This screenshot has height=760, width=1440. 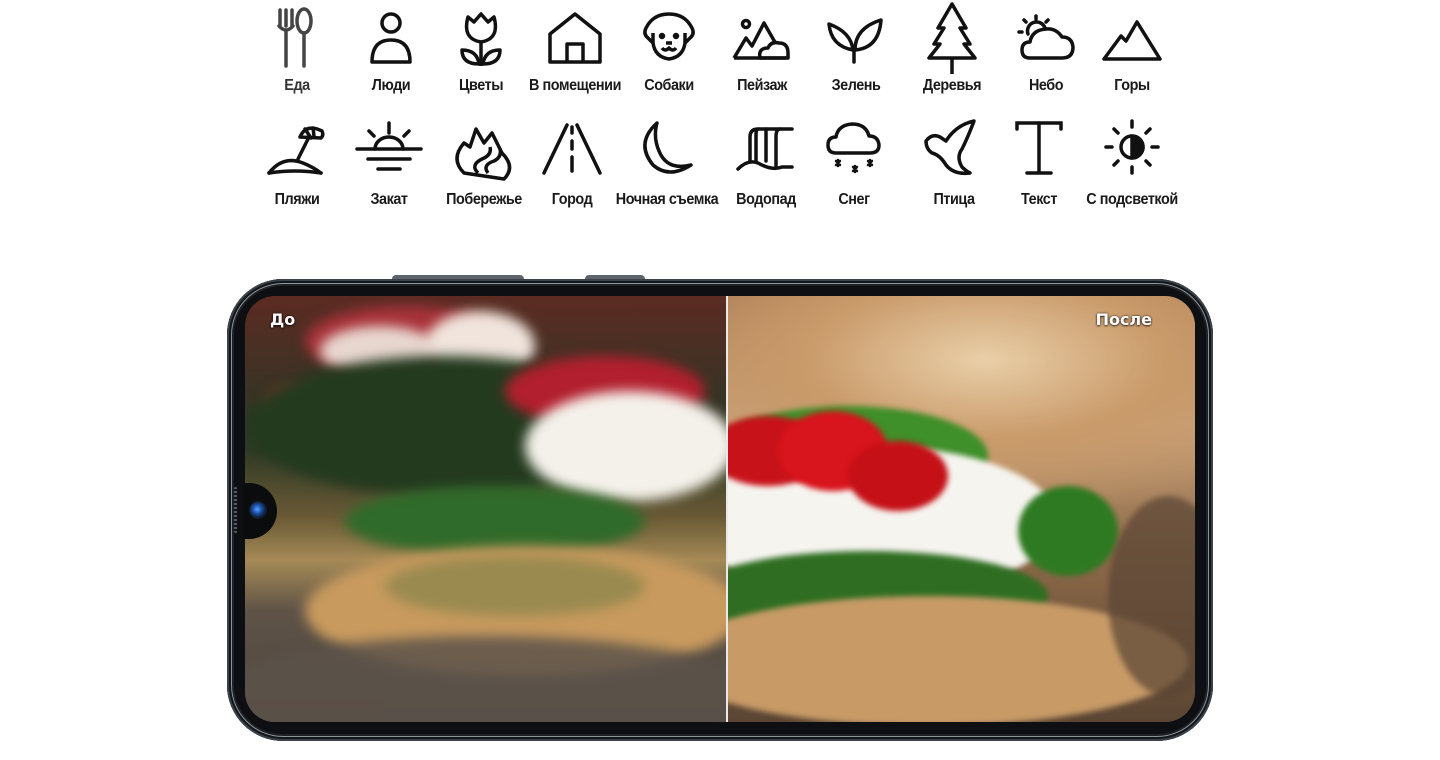 I want to click on road-icon, so click(x=572, y=149).